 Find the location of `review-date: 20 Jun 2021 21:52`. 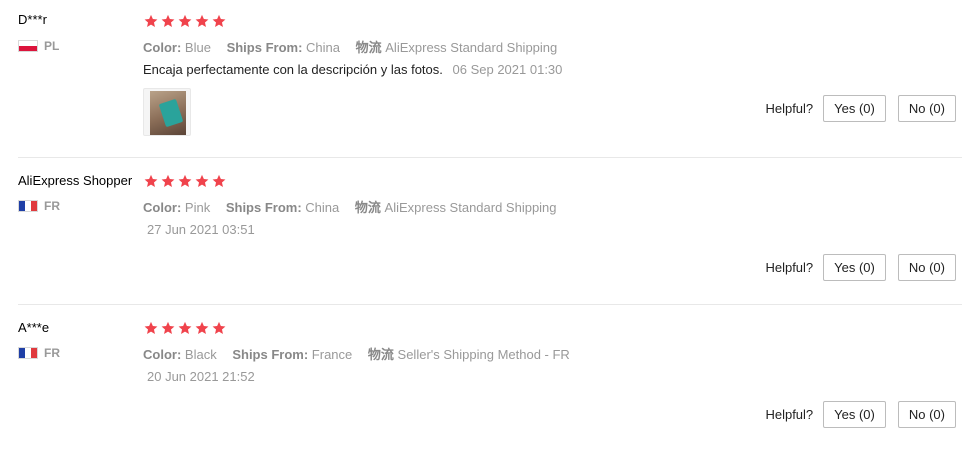

review-date: 20 Jun 2021 21:52 is located at coordinates (201, 376).